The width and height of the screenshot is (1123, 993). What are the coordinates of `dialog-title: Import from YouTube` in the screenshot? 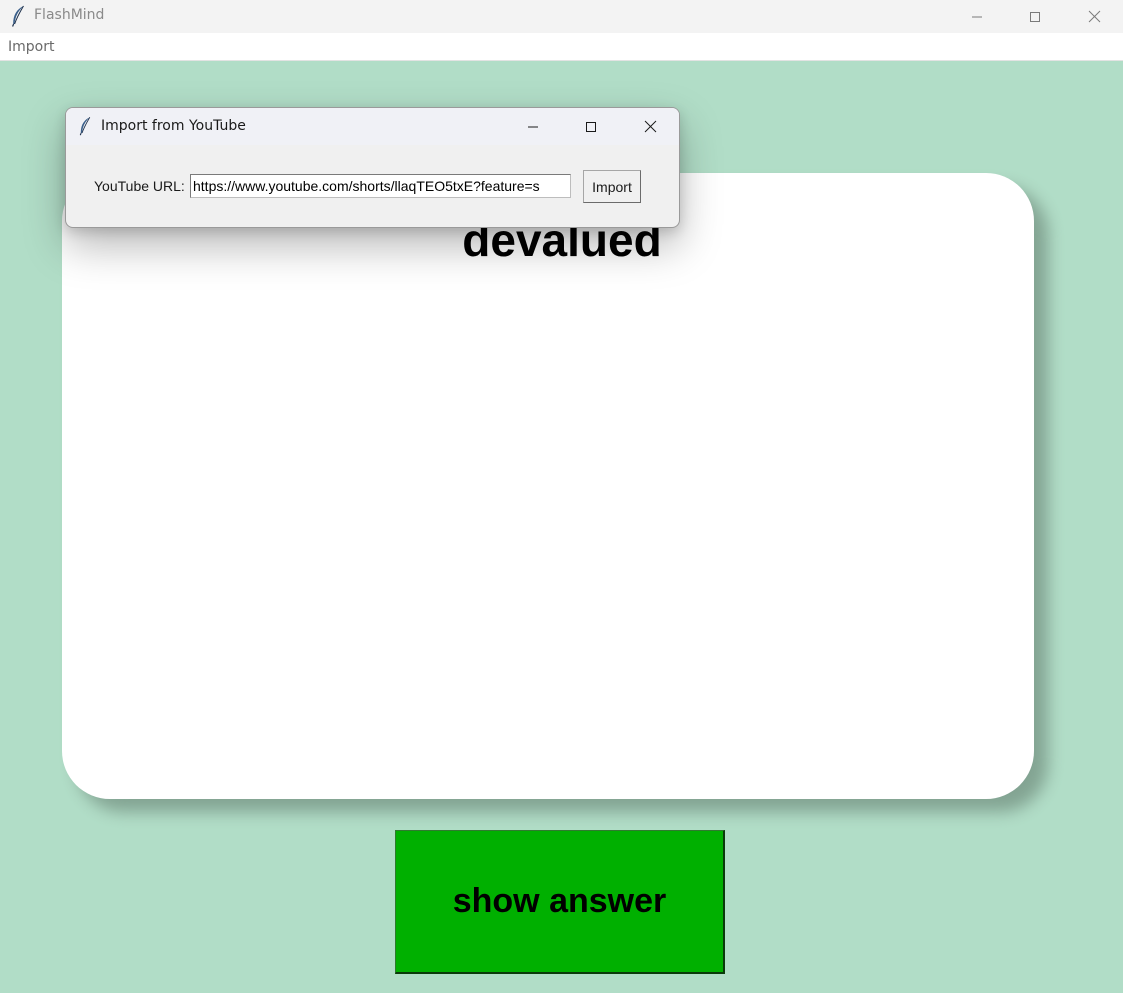 It's located at (173, 126).